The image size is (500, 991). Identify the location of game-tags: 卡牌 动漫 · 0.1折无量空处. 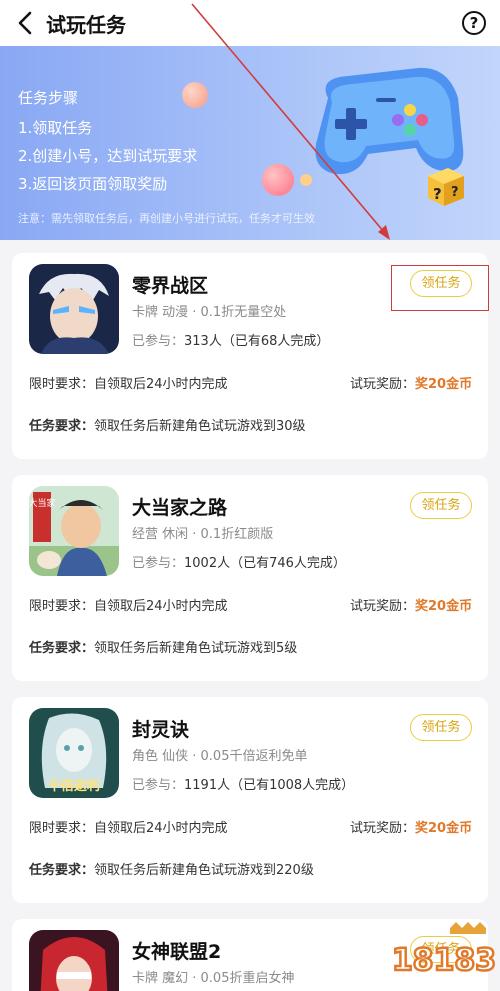
(209, 312).